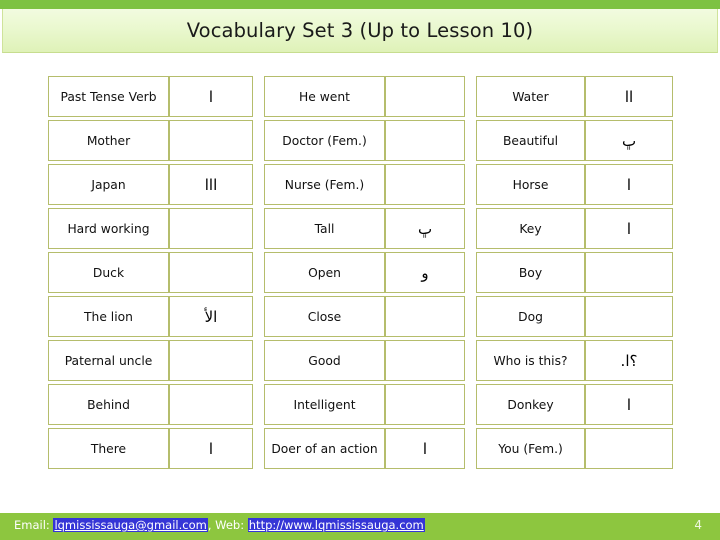  I want to click on english-cell: Nurse (Fem.), so click(324, 184).